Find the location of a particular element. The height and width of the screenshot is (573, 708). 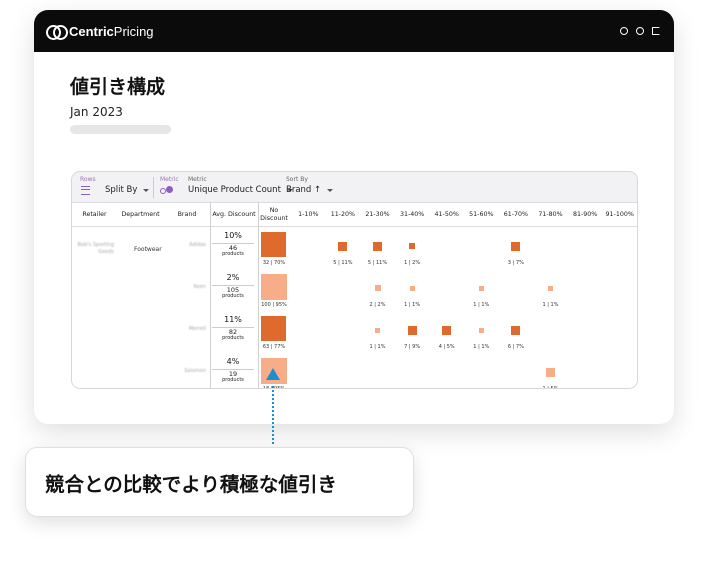

col-department: Department is located at coordinates (140, 215).